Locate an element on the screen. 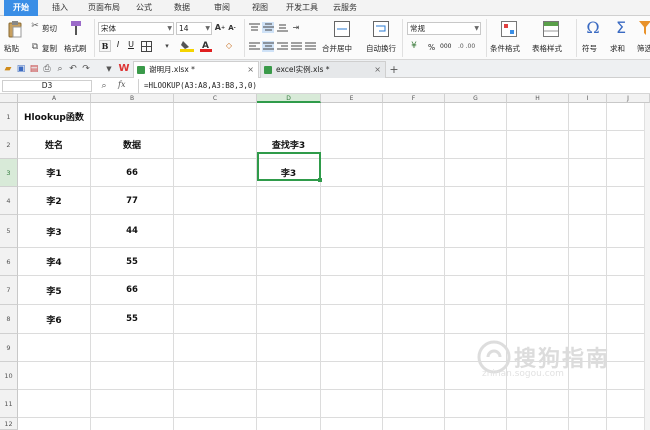  row-header-2: 2 is located at coordinates (9, 145).